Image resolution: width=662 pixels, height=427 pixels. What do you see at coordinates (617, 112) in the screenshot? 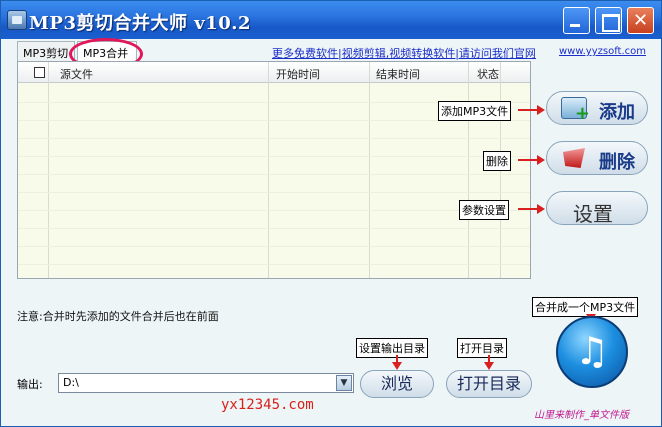
I see `add-button-label: 添加` at bounding box center [617, 112].